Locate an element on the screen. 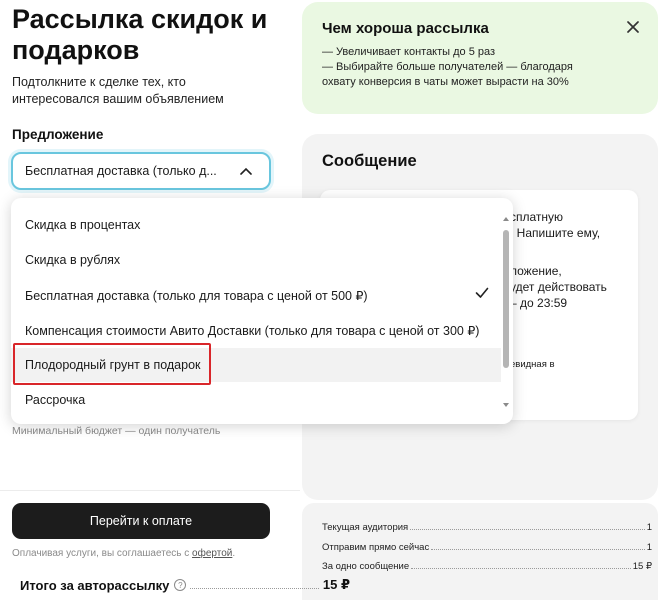 Image resolution: width=666 pixels, height=600 pixels. dropdown-option: Рассрочка is located at coordinates (256, 400).